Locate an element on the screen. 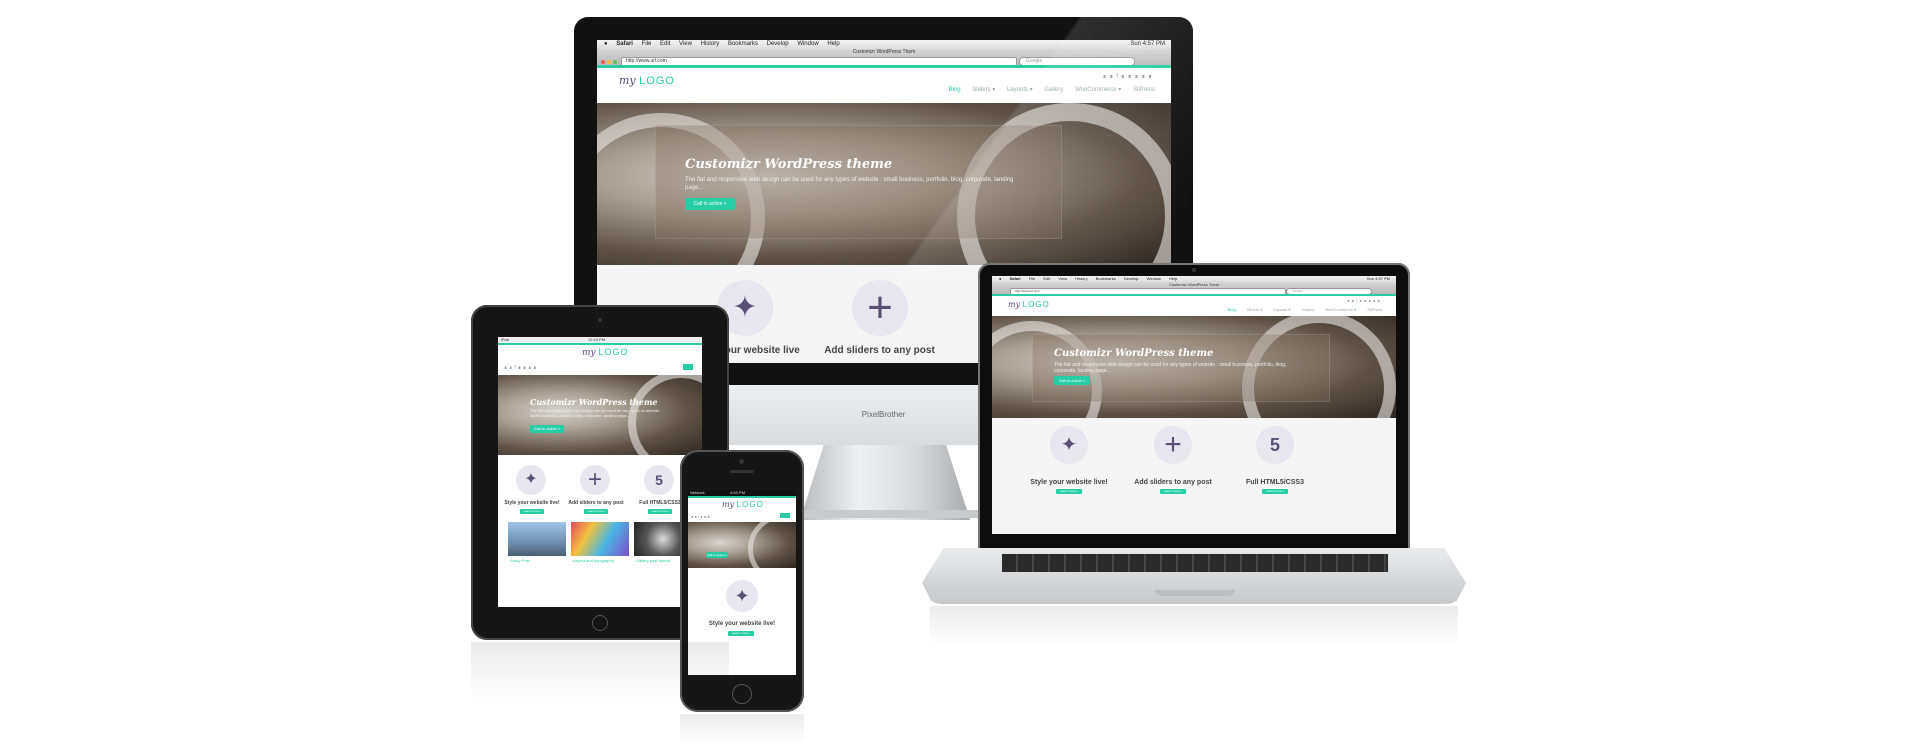 This screenshot has width=1910, height=750. hero-slider: Call to action » is located at coordinates (742, 545).